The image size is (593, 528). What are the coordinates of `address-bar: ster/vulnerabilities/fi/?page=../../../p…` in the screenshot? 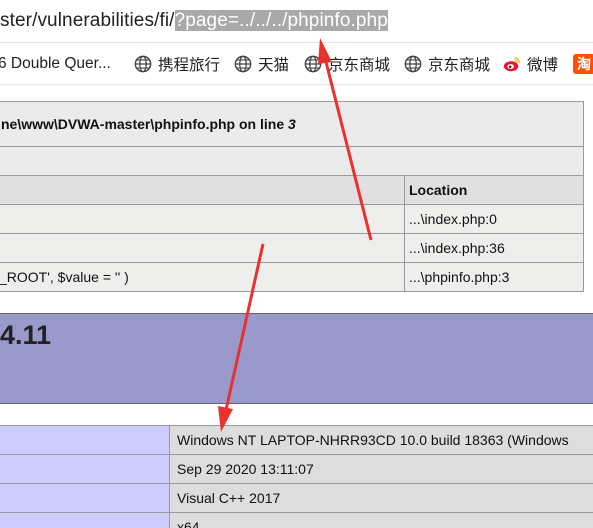 It's located at (296, 21).